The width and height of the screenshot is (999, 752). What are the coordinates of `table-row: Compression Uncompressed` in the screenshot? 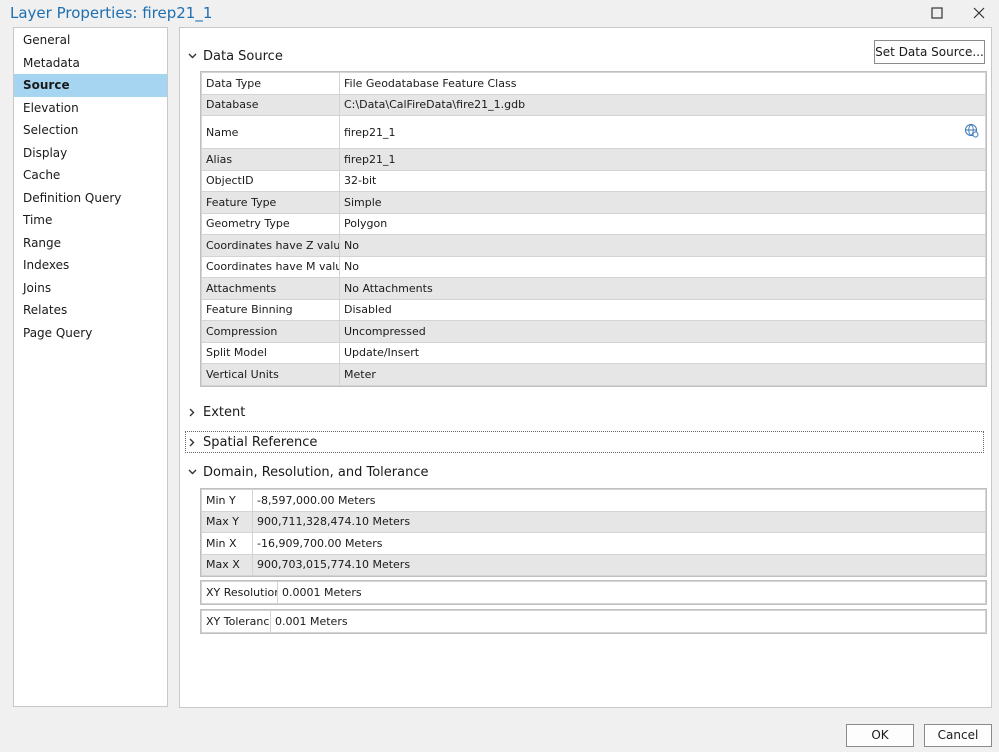 It's located at (593, 331).